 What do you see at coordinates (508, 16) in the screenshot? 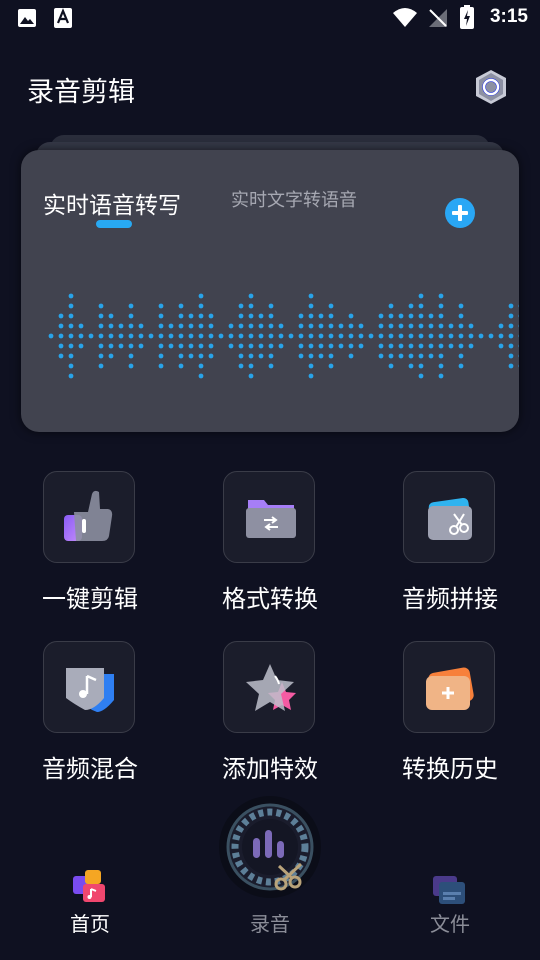
I see `clock: 3:15` at bounding box center [508, 16].